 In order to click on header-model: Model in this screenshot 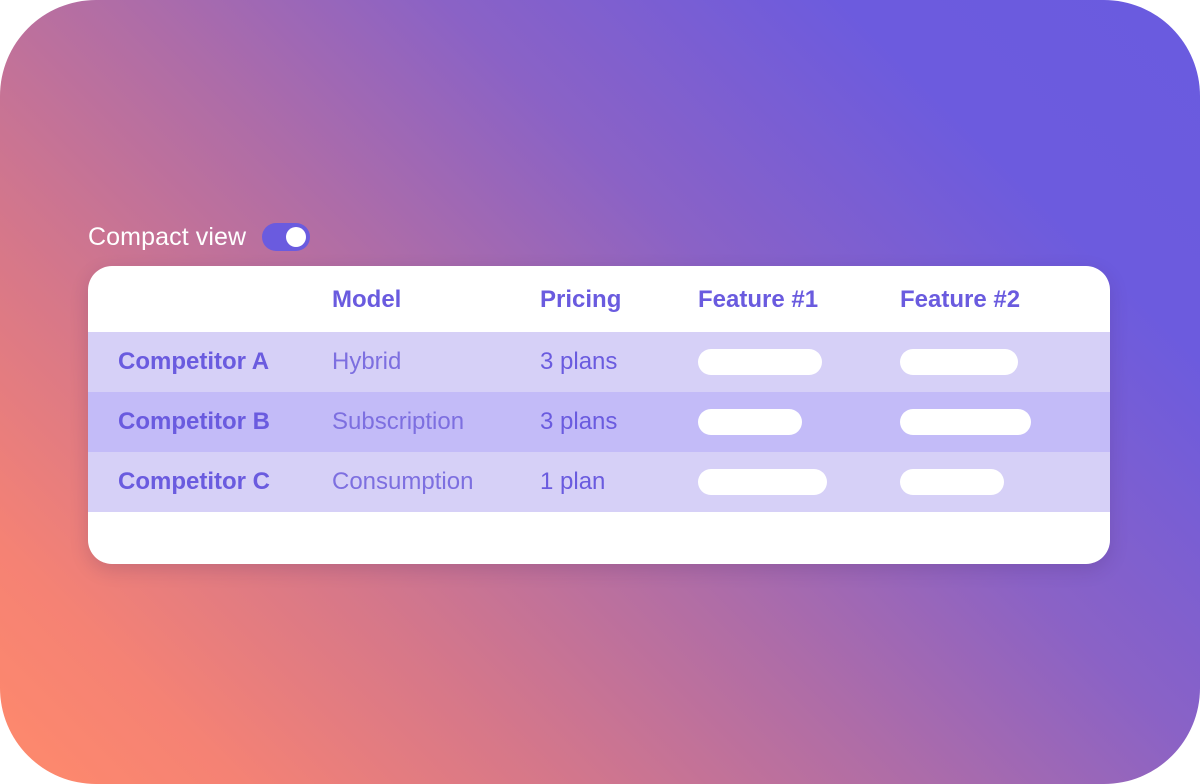, I will do `click(366, 300)`.